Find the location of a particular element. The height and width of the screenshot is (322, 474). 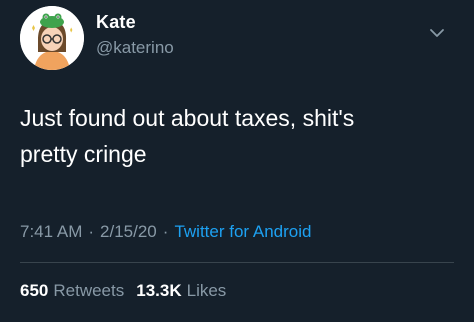

likes-label: Likes is located at coordinates (206, 290).